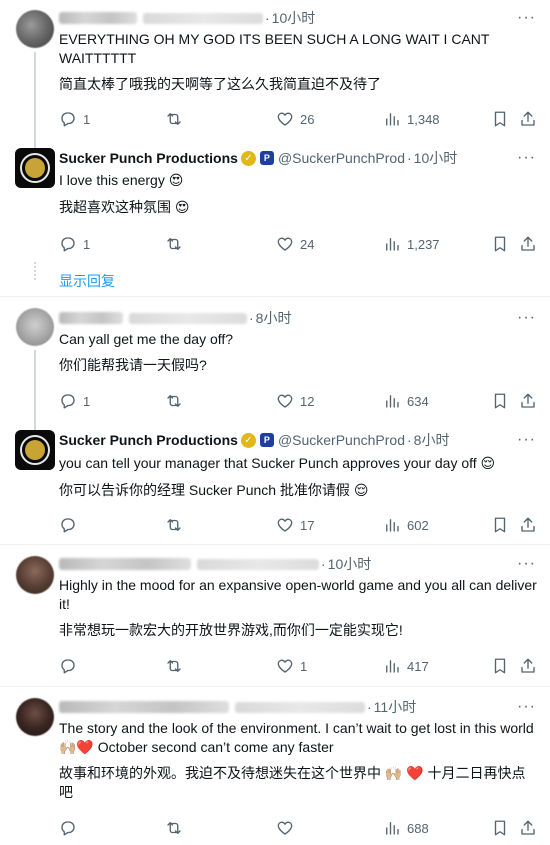 This screenshot has width=550, height=845. What do you see at coordinates (411, 244) in the screenshot?
I see `views-button: 1,237` at bounding box center [411, 244].